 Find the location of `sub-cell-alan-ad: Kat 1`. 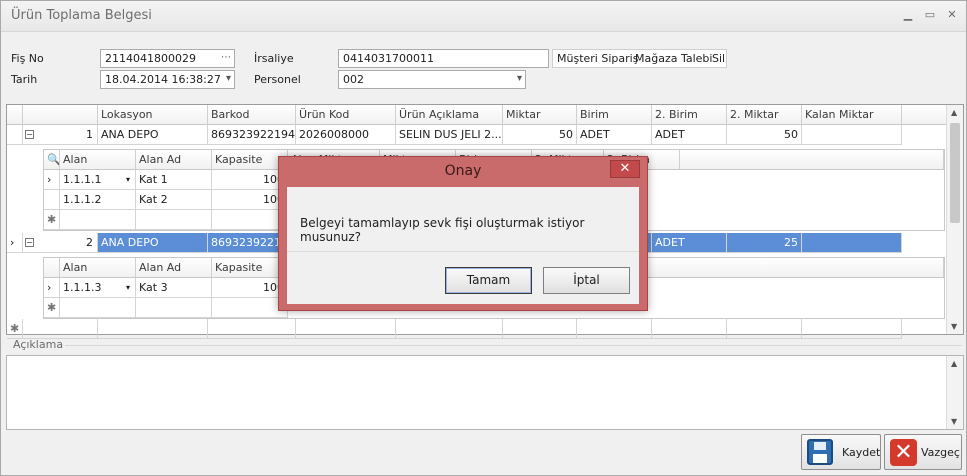

sub-cell-alan-ad: Kat 1 is located at coordinates (174, 180).